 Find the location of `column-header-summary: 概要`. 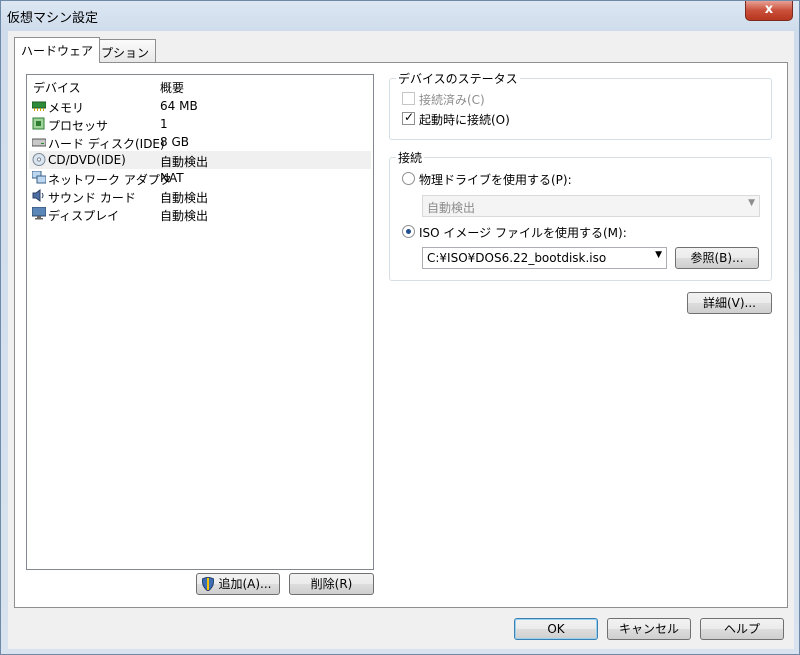

column-header-summary: 概要 is located at coordinates (172, 87).